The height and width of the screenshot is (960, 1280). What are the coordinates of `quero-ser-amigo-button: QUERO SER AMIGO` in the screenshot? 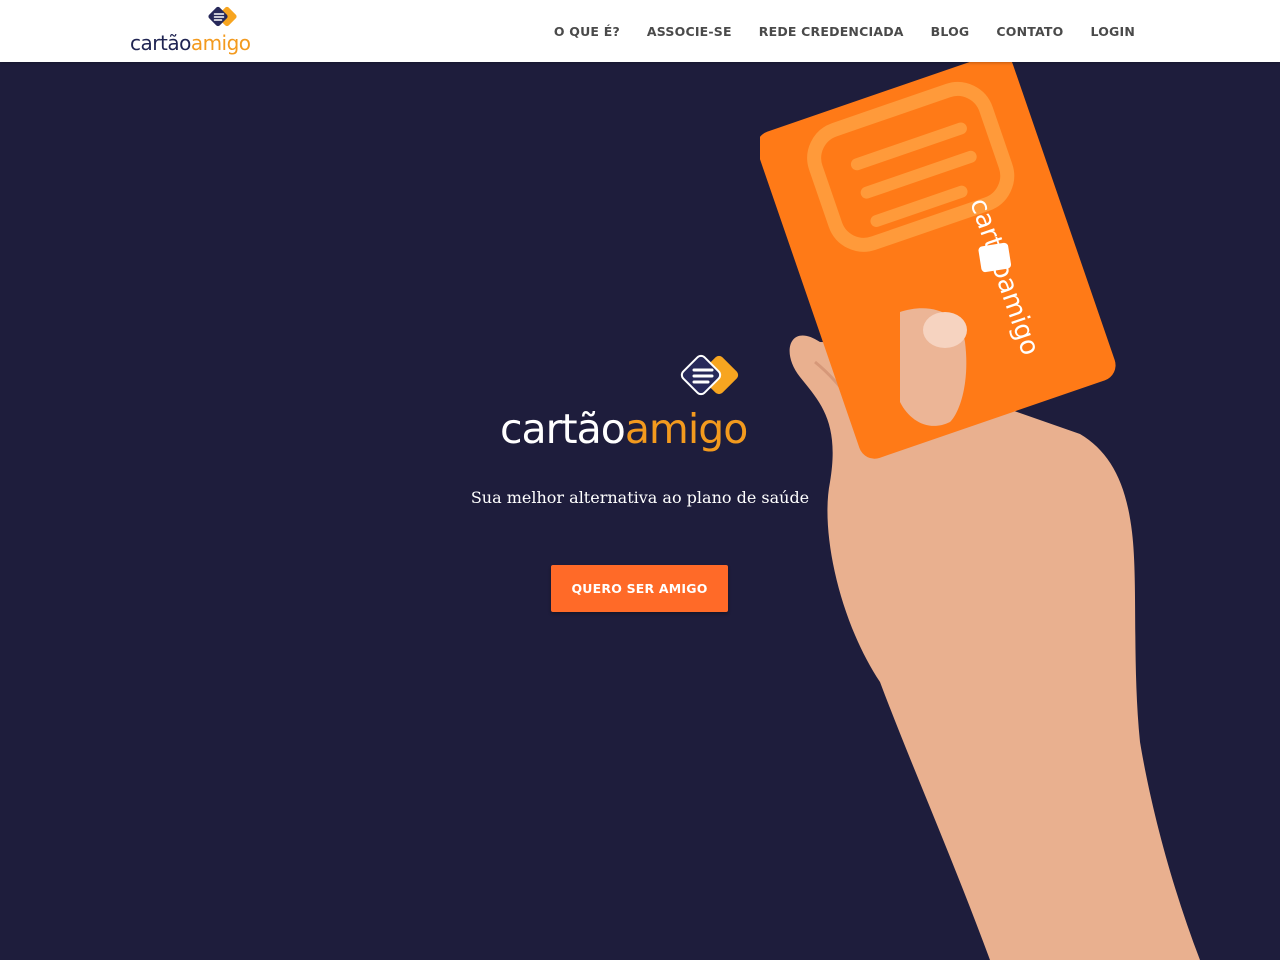 It's located at (639, 588).